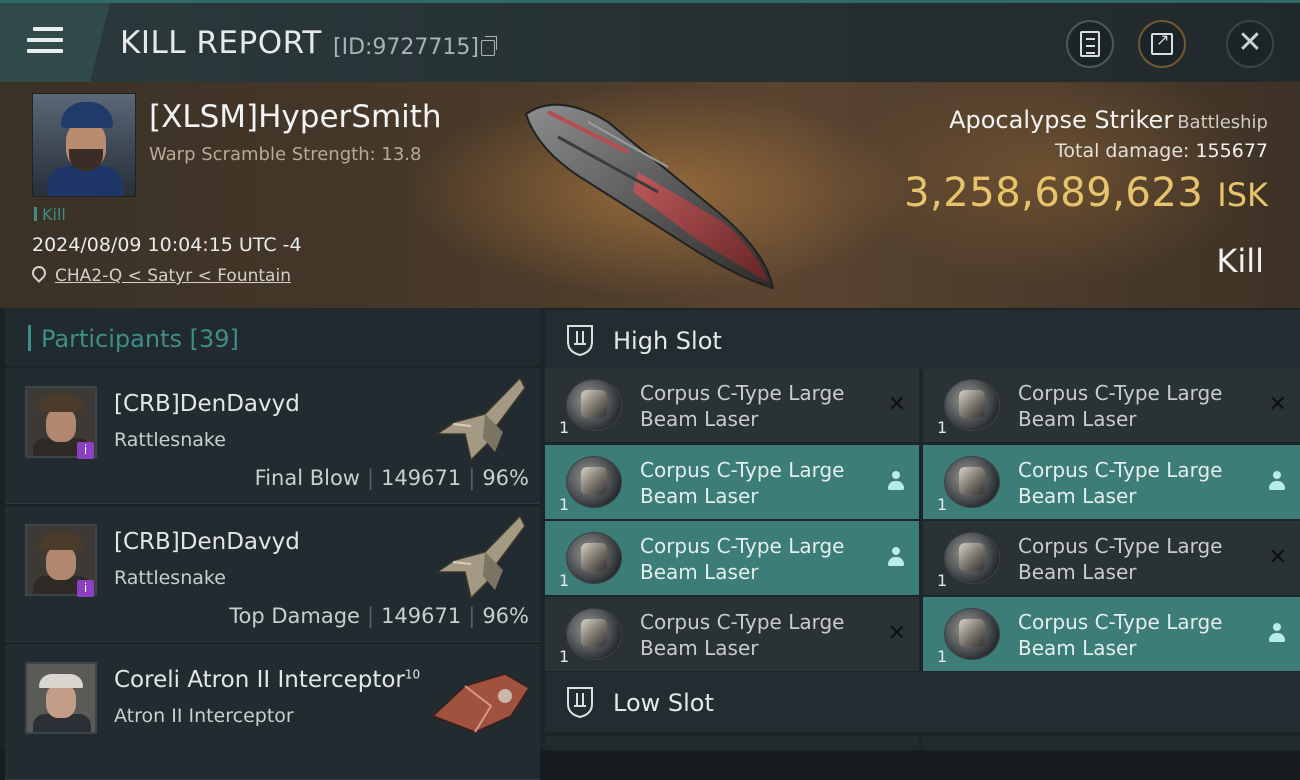 The image size is (1300, 780). I want to click on total-damage: Total damage: 155677, so click(1161, 151).